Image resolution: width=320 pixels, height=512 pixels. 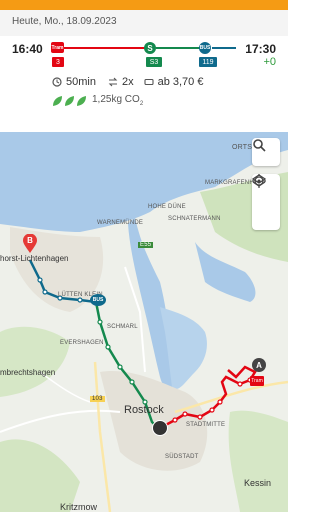 What do you see at coordinates (97, 399) in the screenshot?
I see `road-label-103: 103` at bounding box center [97, 399].